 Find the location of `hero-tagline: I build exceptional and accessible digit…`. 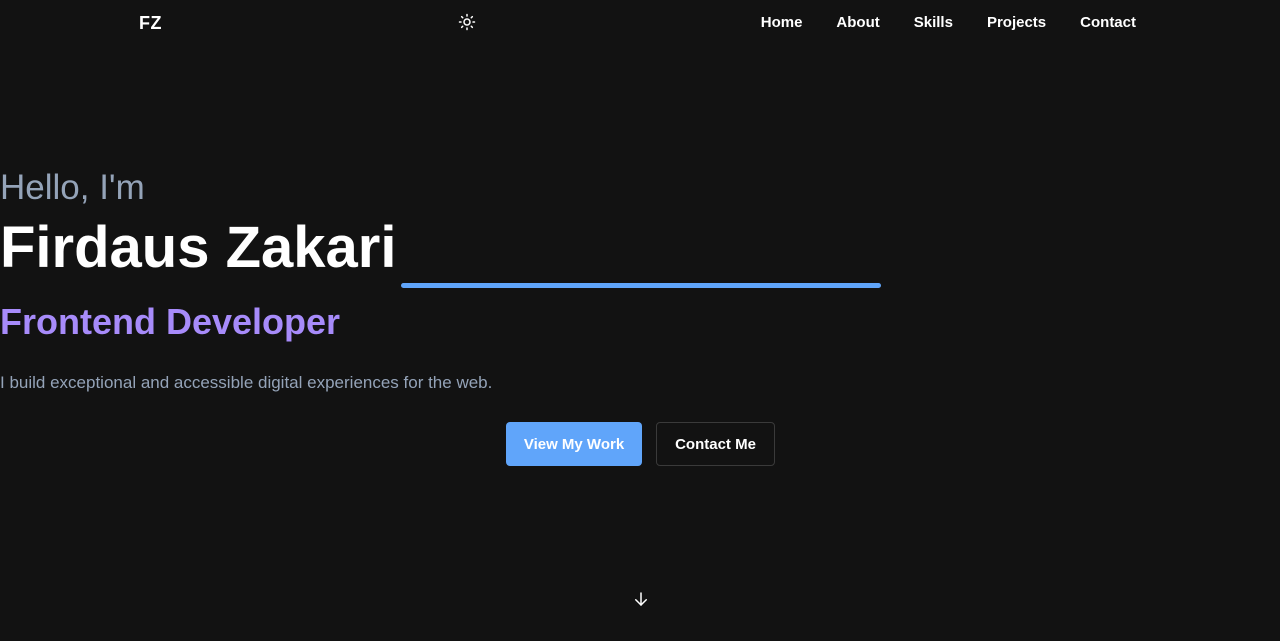

hero-tagline: I build exceptional and accessible digit… is located at coordinates (246, 382).